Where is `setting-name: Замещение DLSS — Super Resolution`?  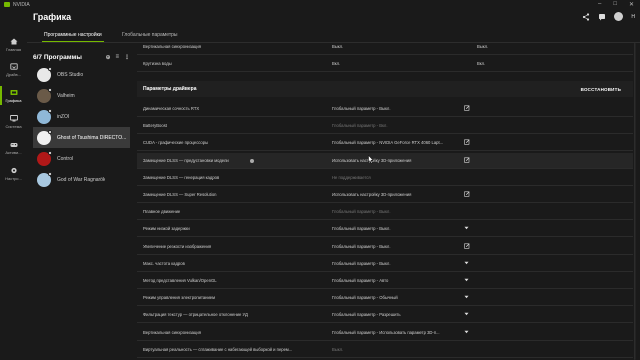
setting-name: Замещение DLSS — Super Resolution is located at coordinates (180, 194).